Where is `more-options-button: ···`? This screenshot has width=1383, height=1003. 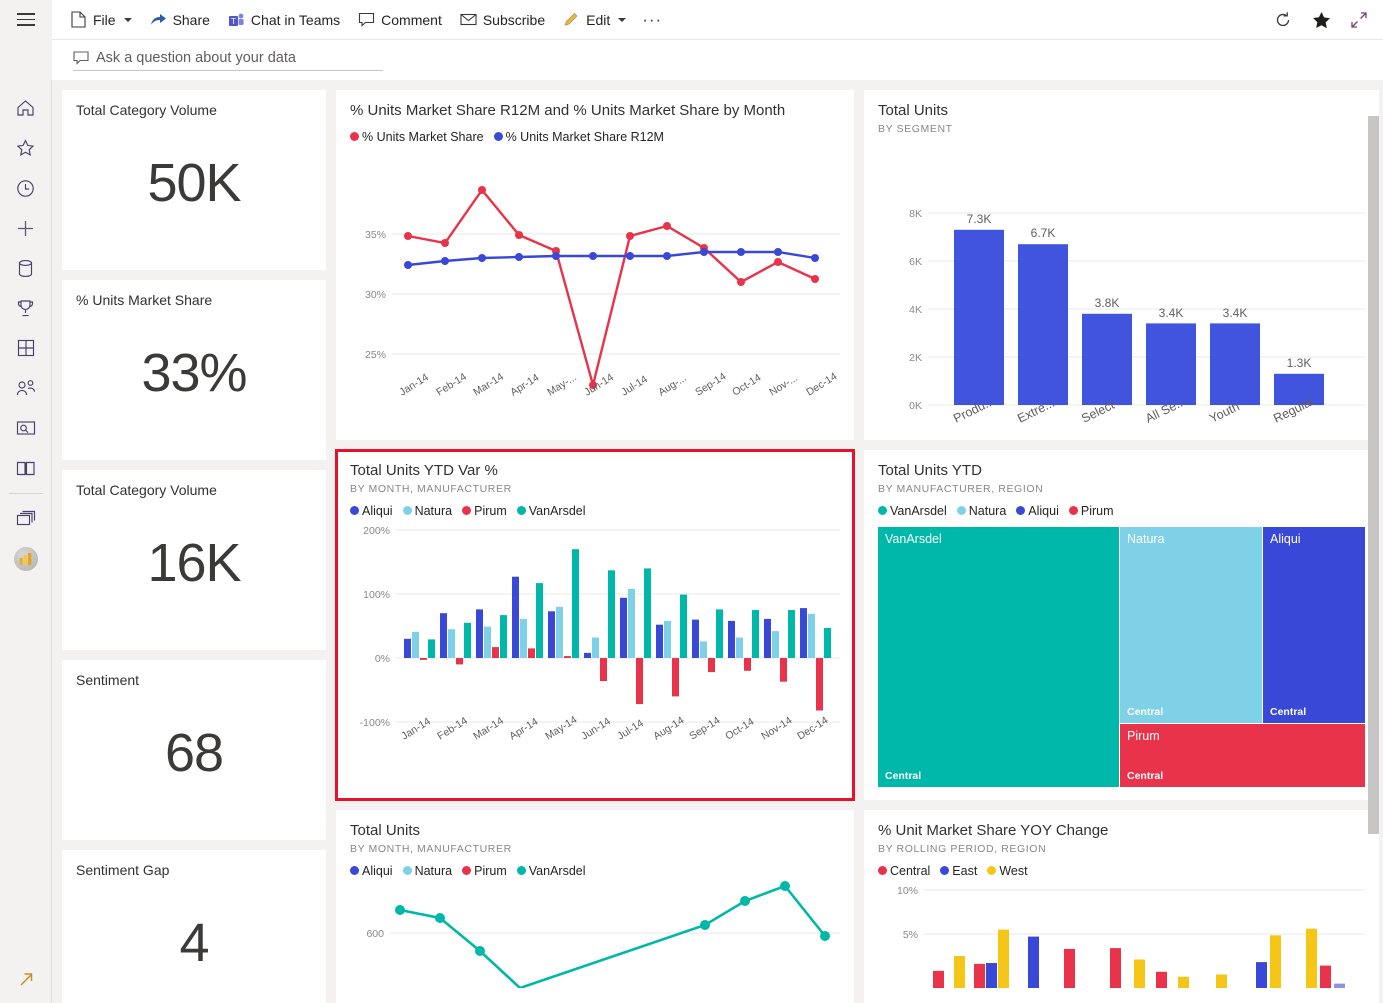
more-options-button: ··· is located at coordinates (652, 20).